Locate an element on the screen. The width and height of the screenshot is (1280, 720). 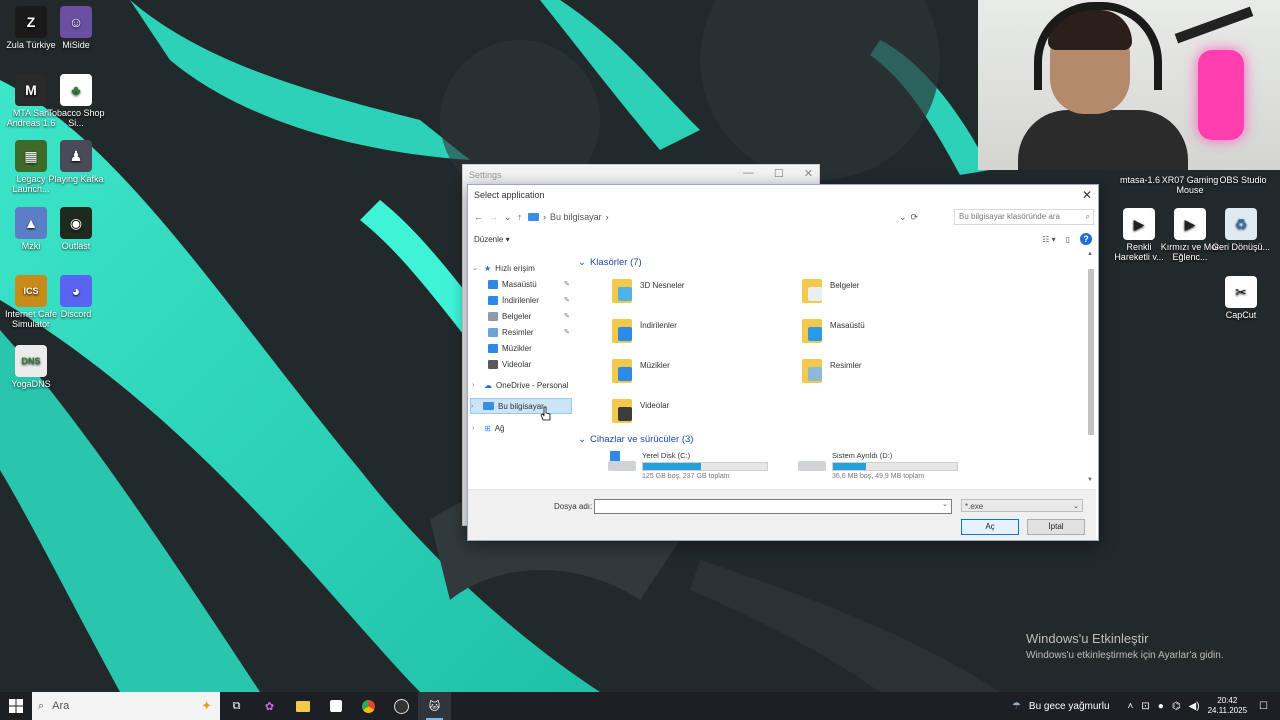
filename-input: ⌄ is located at coordinates (773, 506).